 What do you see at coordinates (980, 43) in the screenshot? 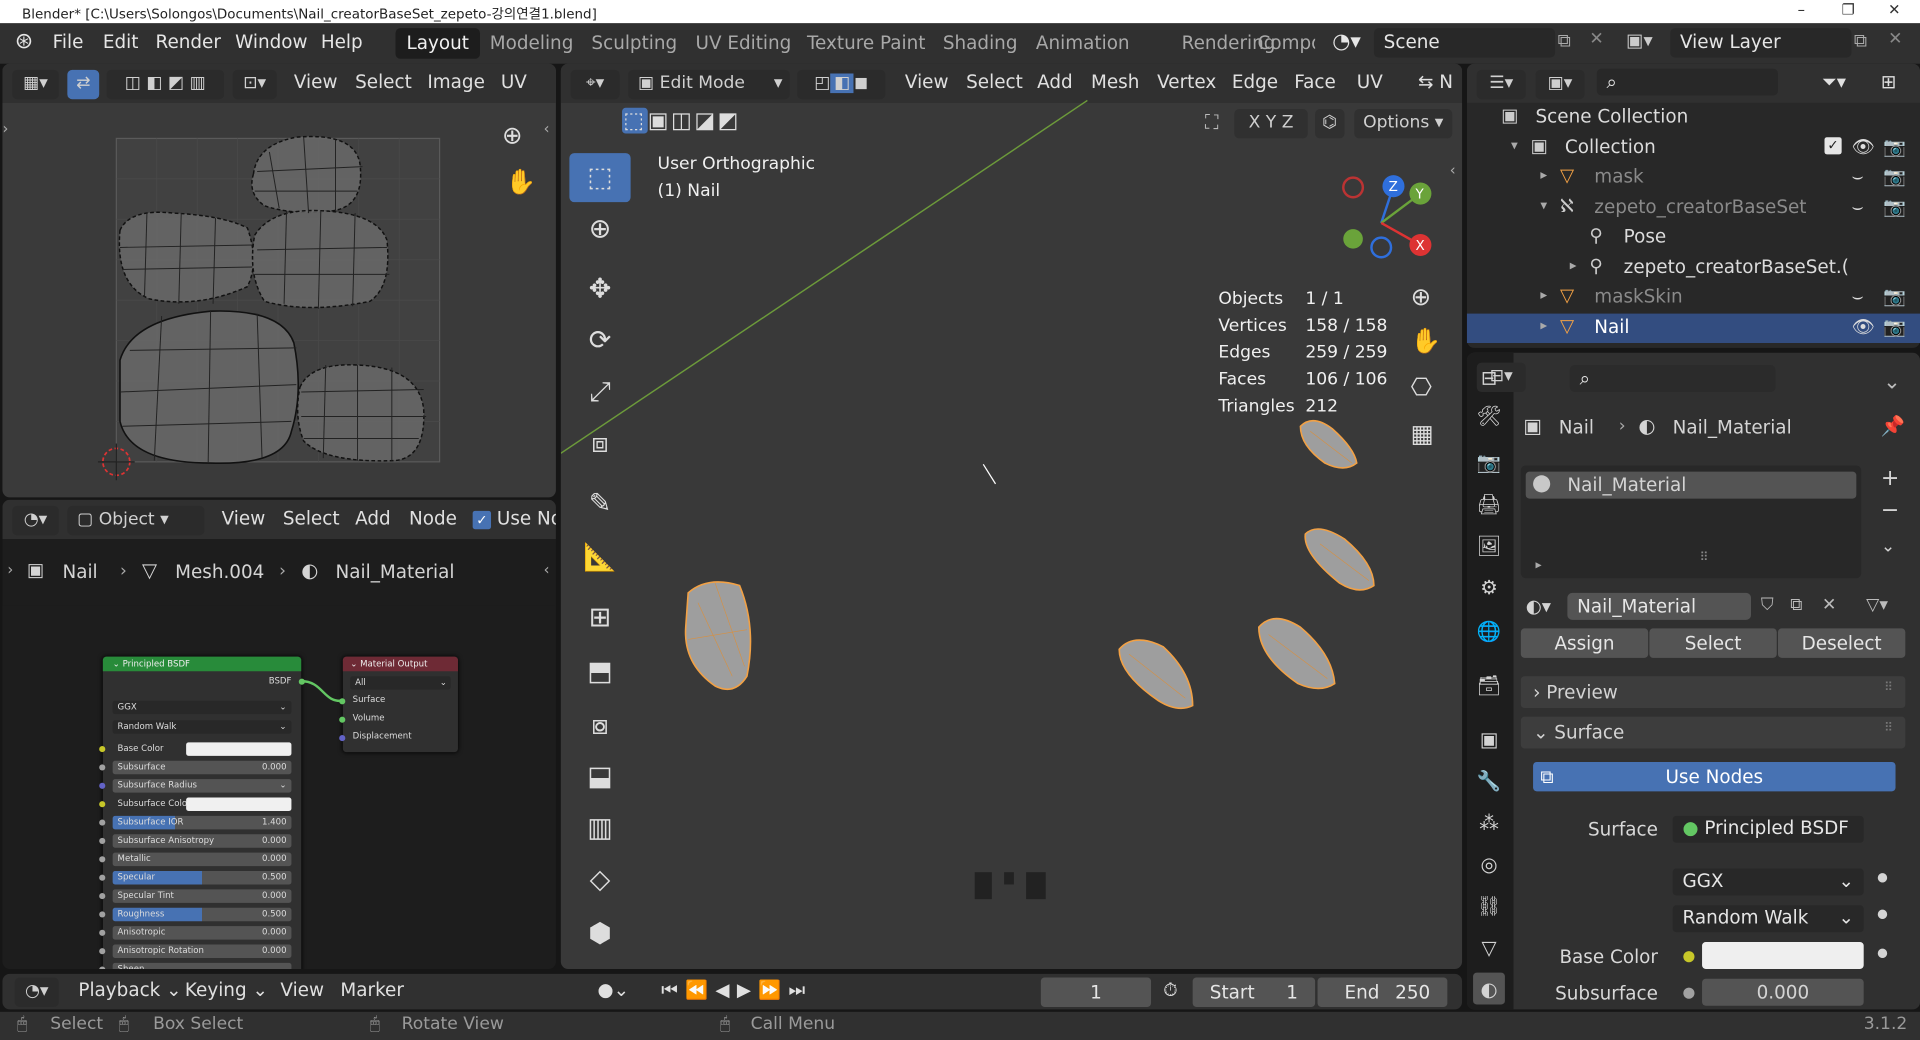
I see `tab-shading: Shading` at bounding box center [980, 43].